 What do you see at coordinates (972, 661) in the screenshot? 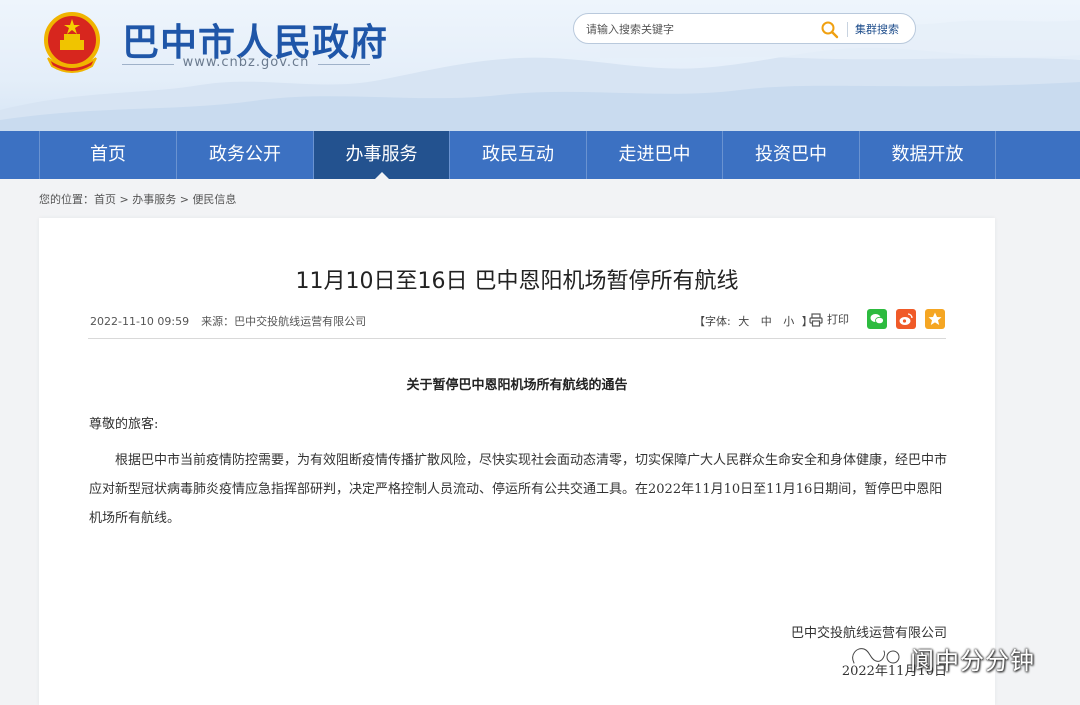
I see `watermark-text: 阆中分分钟` at bounding box center [972, 661].